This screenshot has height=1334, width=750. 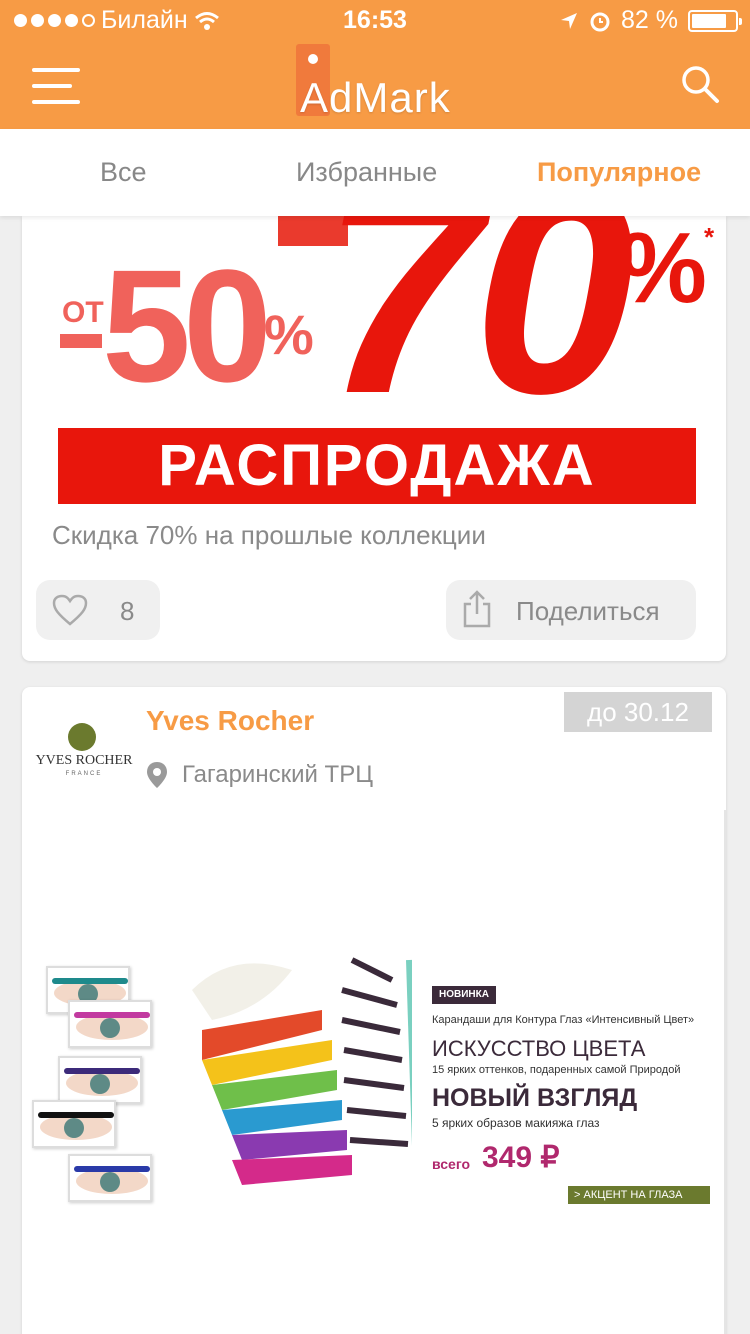 I want to click on share-button: Поделиться, so click(x=571, y=610).